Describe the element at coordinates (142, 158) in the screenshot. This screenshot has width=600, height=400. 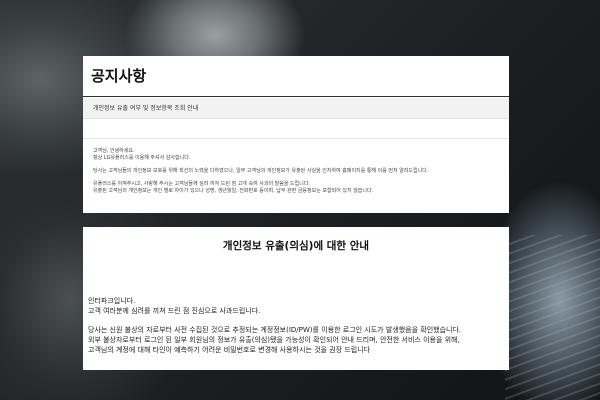
I see `greeting-line: 항상 LG유플러스를 이용해 주셔서 감사합니다.` at that location.